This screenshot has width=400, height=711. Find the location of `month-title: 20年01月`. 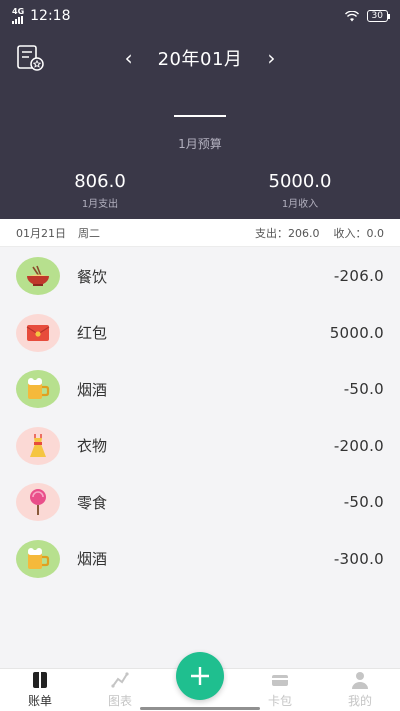

month-title: 20年01月 is located at coordinates (200, 58).